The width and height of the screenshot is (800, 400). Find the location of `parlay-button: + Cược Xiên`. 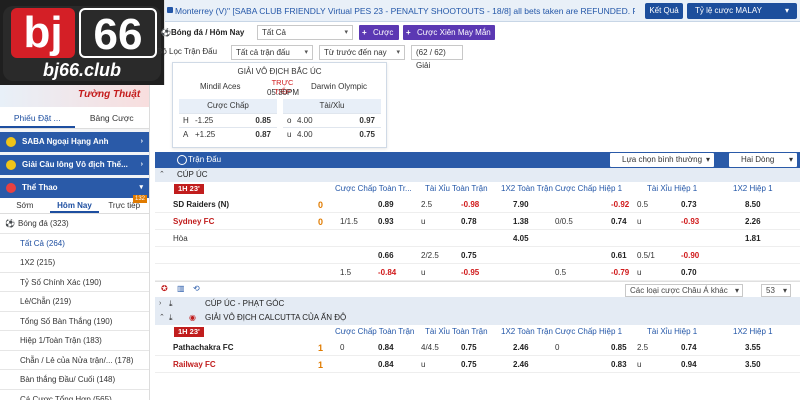

parlay-button: + Cược Xiên is located at coordinates (379, 38).